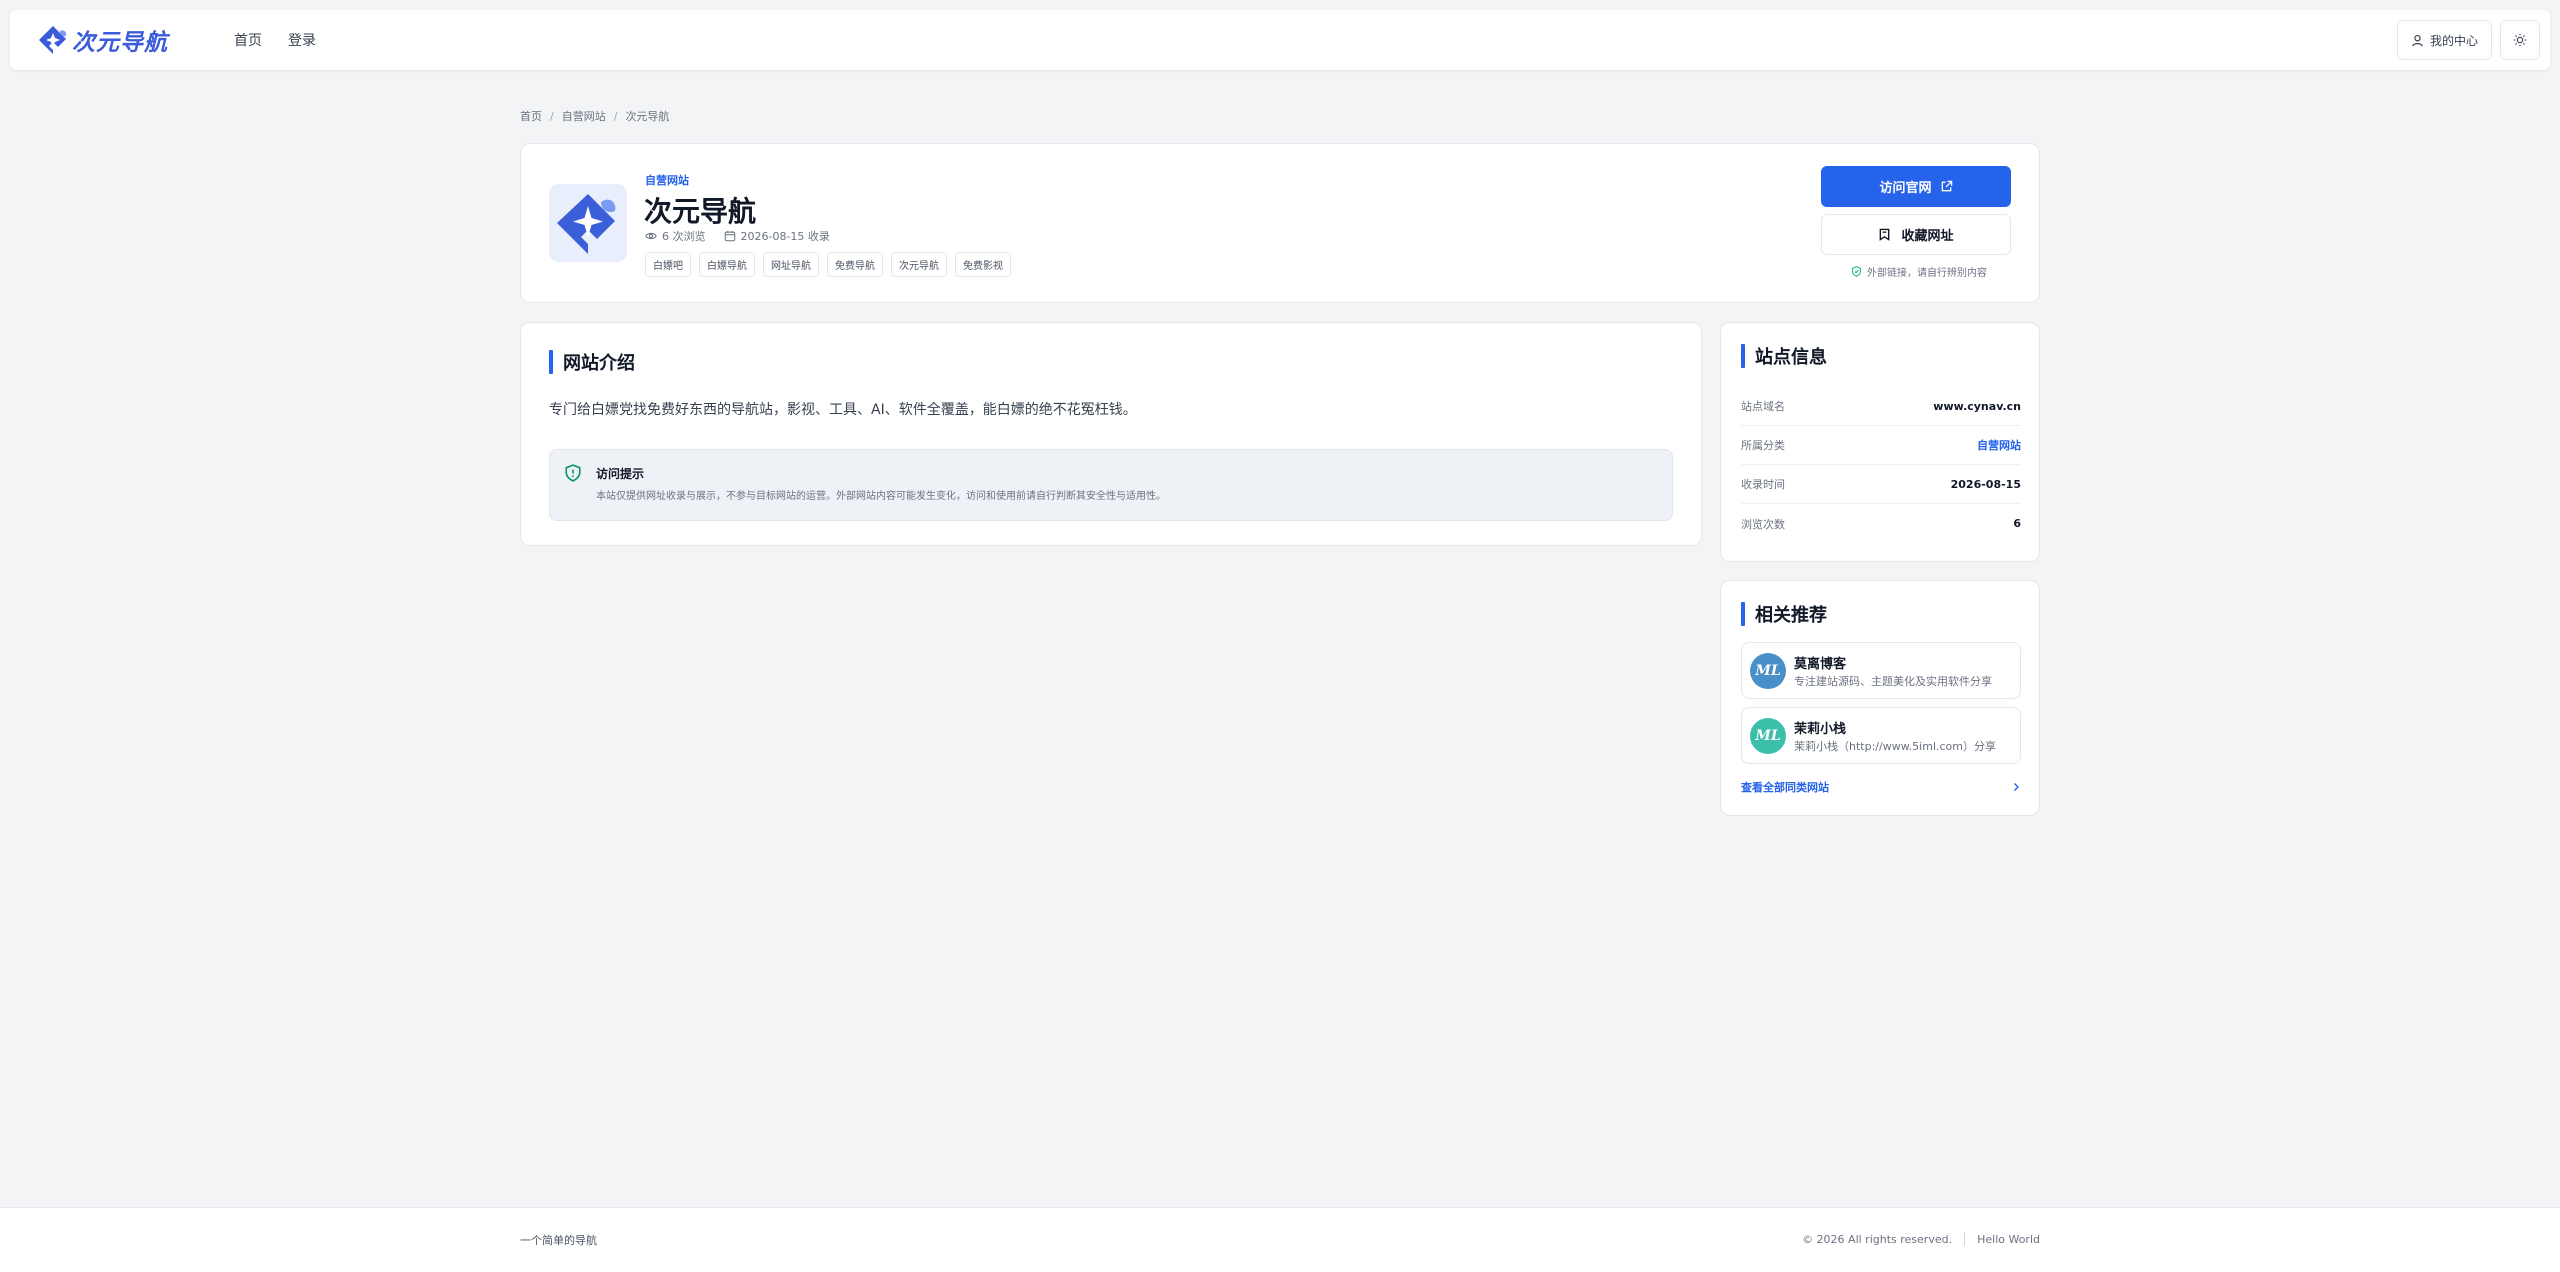 The width and height of the screenshot is (2560, 1272). I want to click on breadcrumb-home: 首页, so click(531, 116).